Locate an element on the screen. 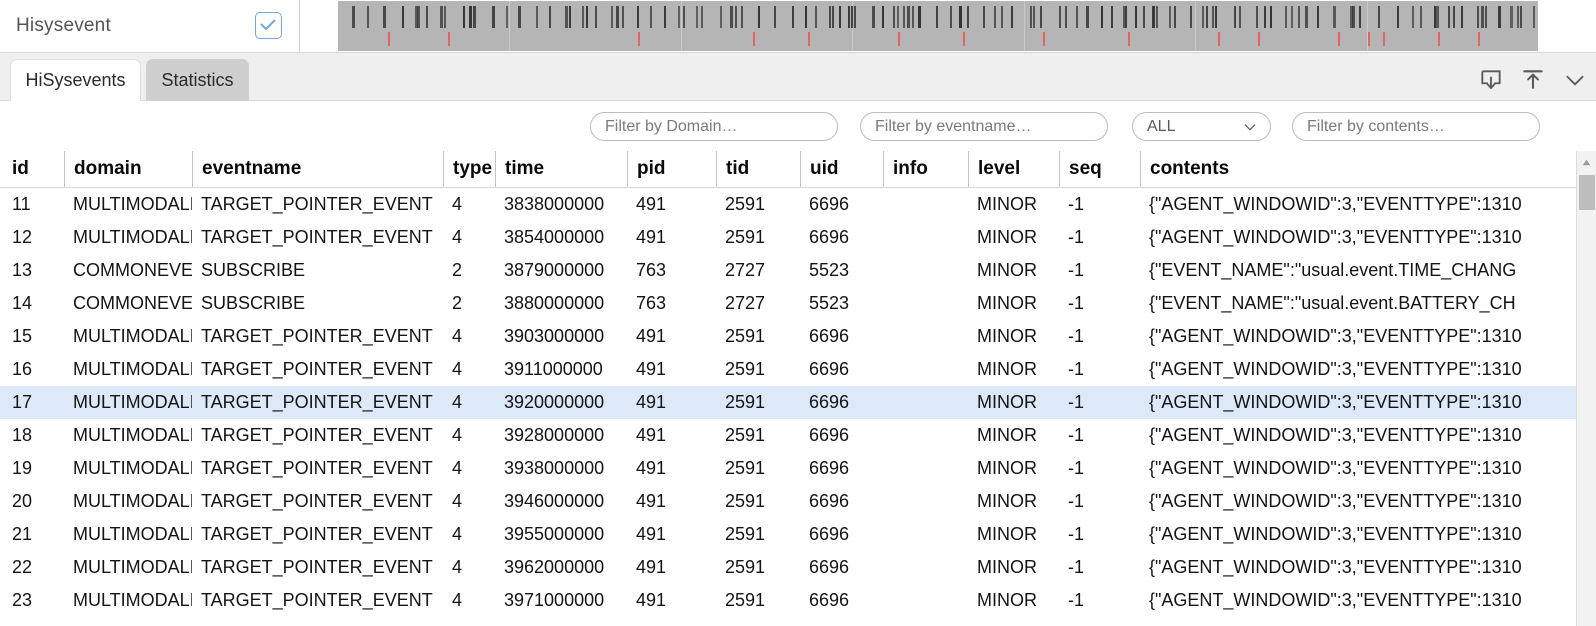 This screenshot has width=1596, height=626. tab-hisysevents-label: HiSysevents is located at coordinates (75, 80).